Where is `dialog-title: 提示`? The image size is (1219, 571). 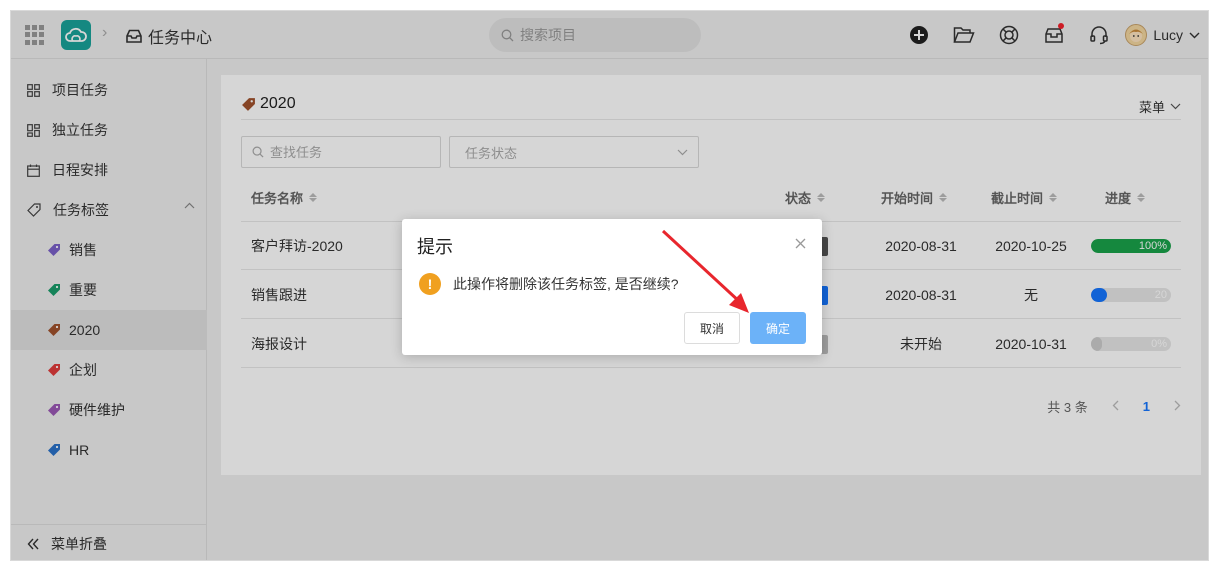 dialog-title: 提示 is located at coordinates (435, 247).